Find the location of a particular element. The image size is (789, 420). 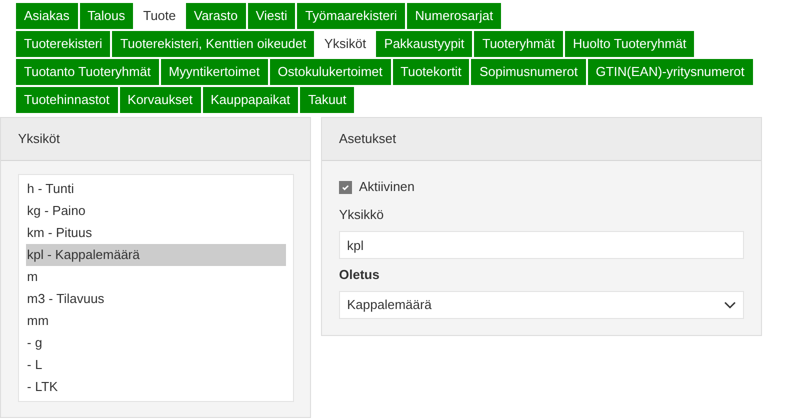

tab: Huolto Tuoteryhmät is located at coordinates (629, 44).